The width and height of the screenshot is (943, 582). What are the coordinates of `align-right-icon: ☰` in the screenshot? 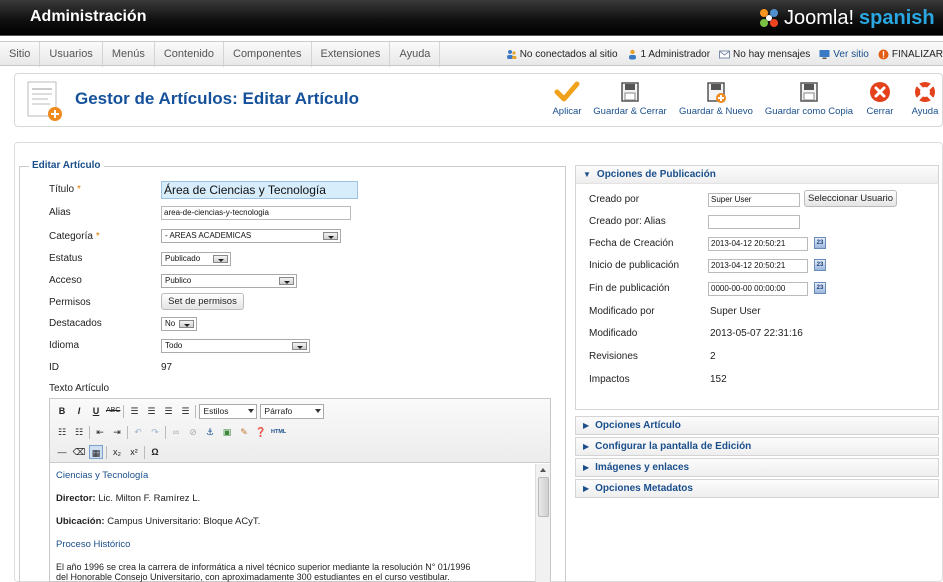 It's located at (168, 411).